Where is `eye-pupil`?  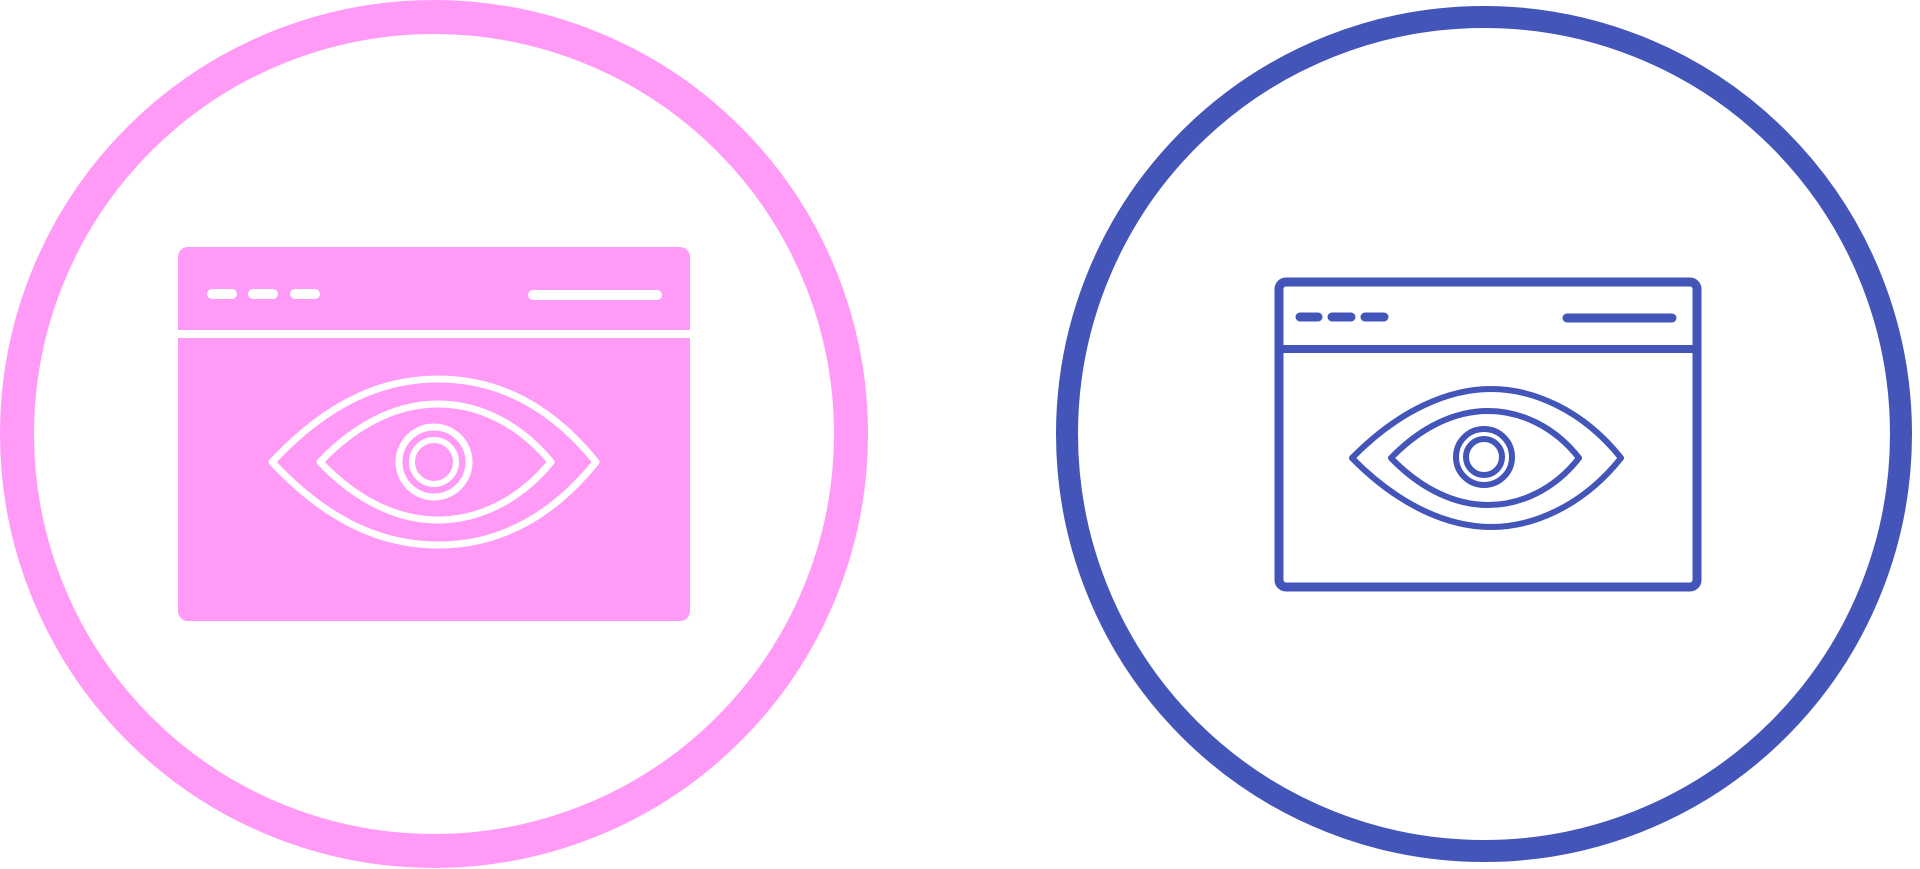 eye-pupil is located at coordinates (1484, 457).